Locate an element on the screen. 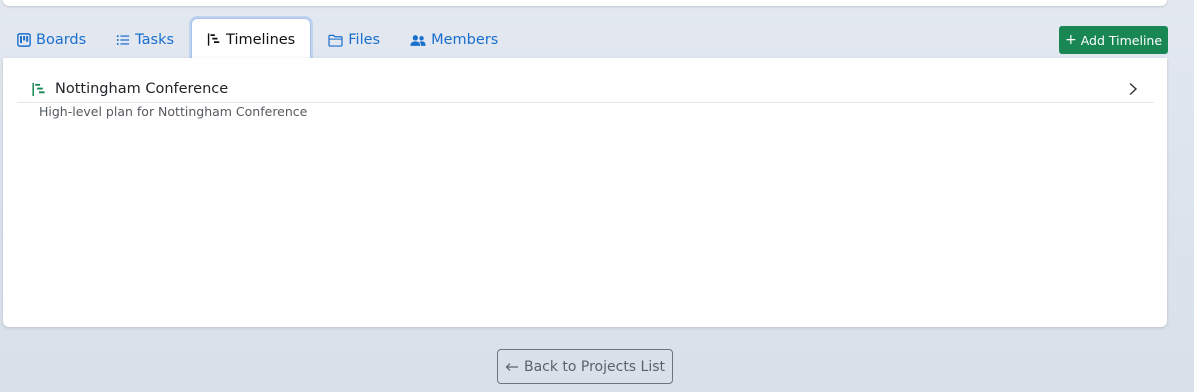 The image size is (1194, 392). list-icon is located at coordinates (123, 40).